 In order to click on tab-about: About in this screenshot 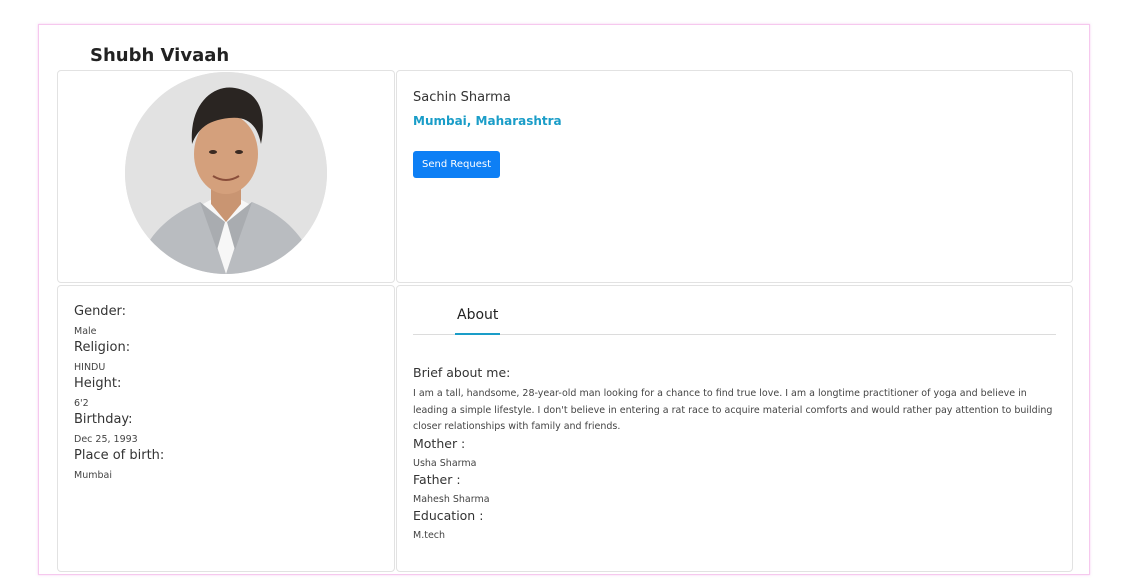, I will do `click(478, 320)`.